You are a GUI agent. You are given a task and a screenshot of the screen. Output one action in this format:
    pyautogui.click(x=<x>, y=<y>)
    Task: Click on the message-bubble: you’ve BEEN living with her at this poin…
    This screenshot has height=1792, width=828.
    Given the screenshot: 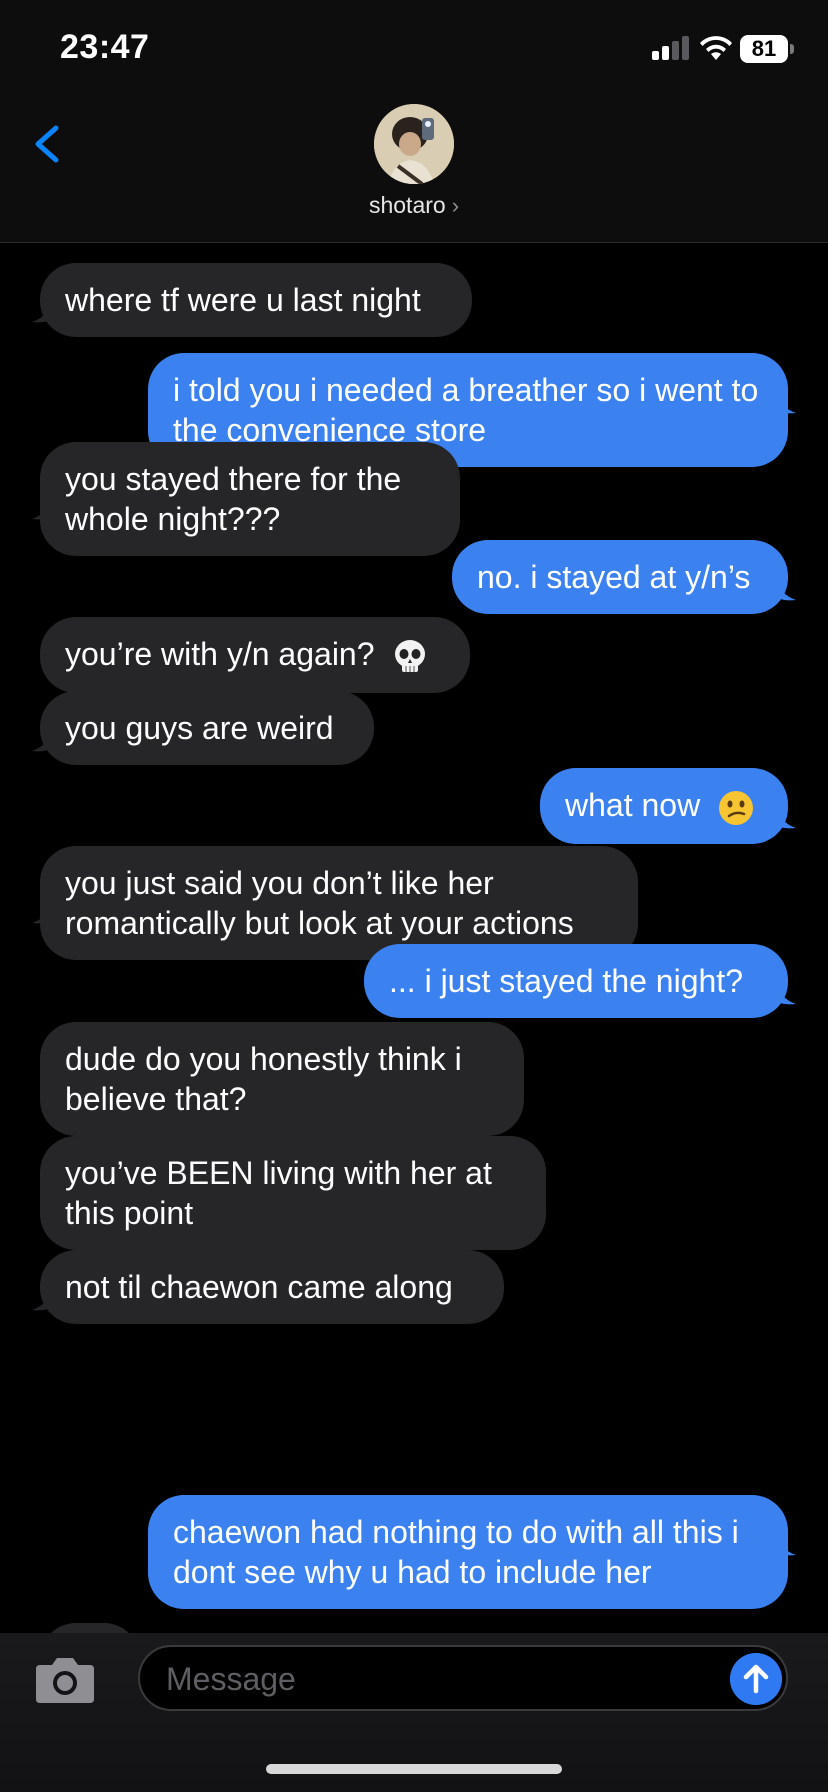 What is the action you would take?
    pyautogui.click(x=293, y=1193)
    